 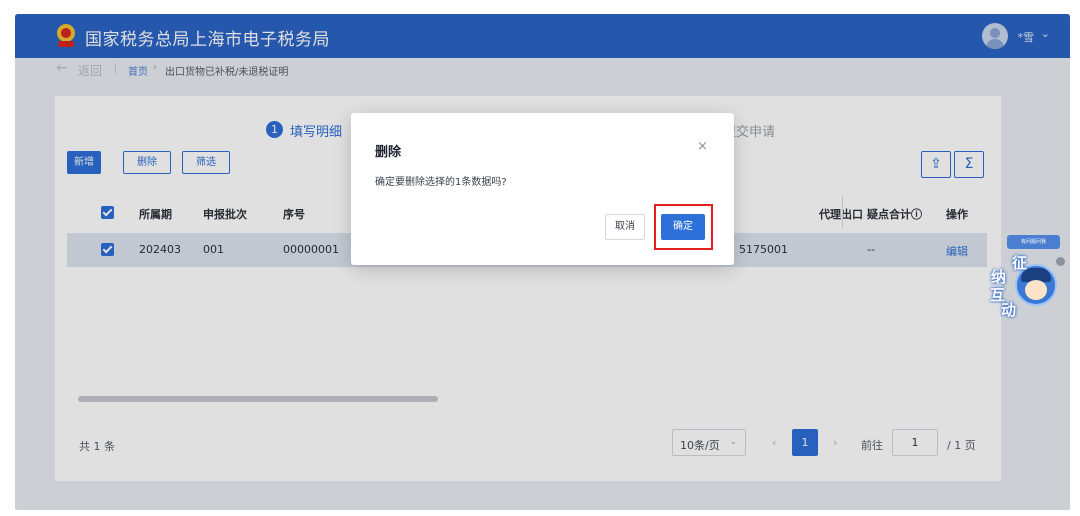 I want to click on mascot-char-1: 征, so click(x=1020, y=263).